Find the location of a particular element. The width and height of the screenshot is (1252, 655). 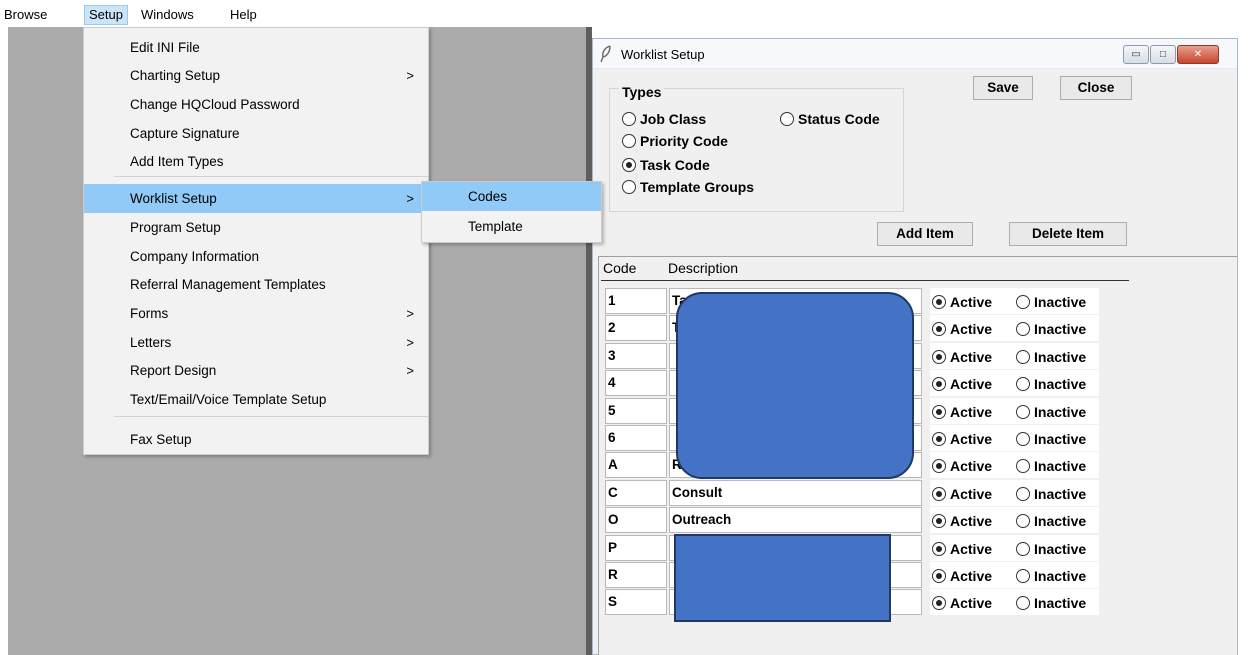

menu-item-worklist-setup: Worklist Setup > is located at coordinates (256, 198).